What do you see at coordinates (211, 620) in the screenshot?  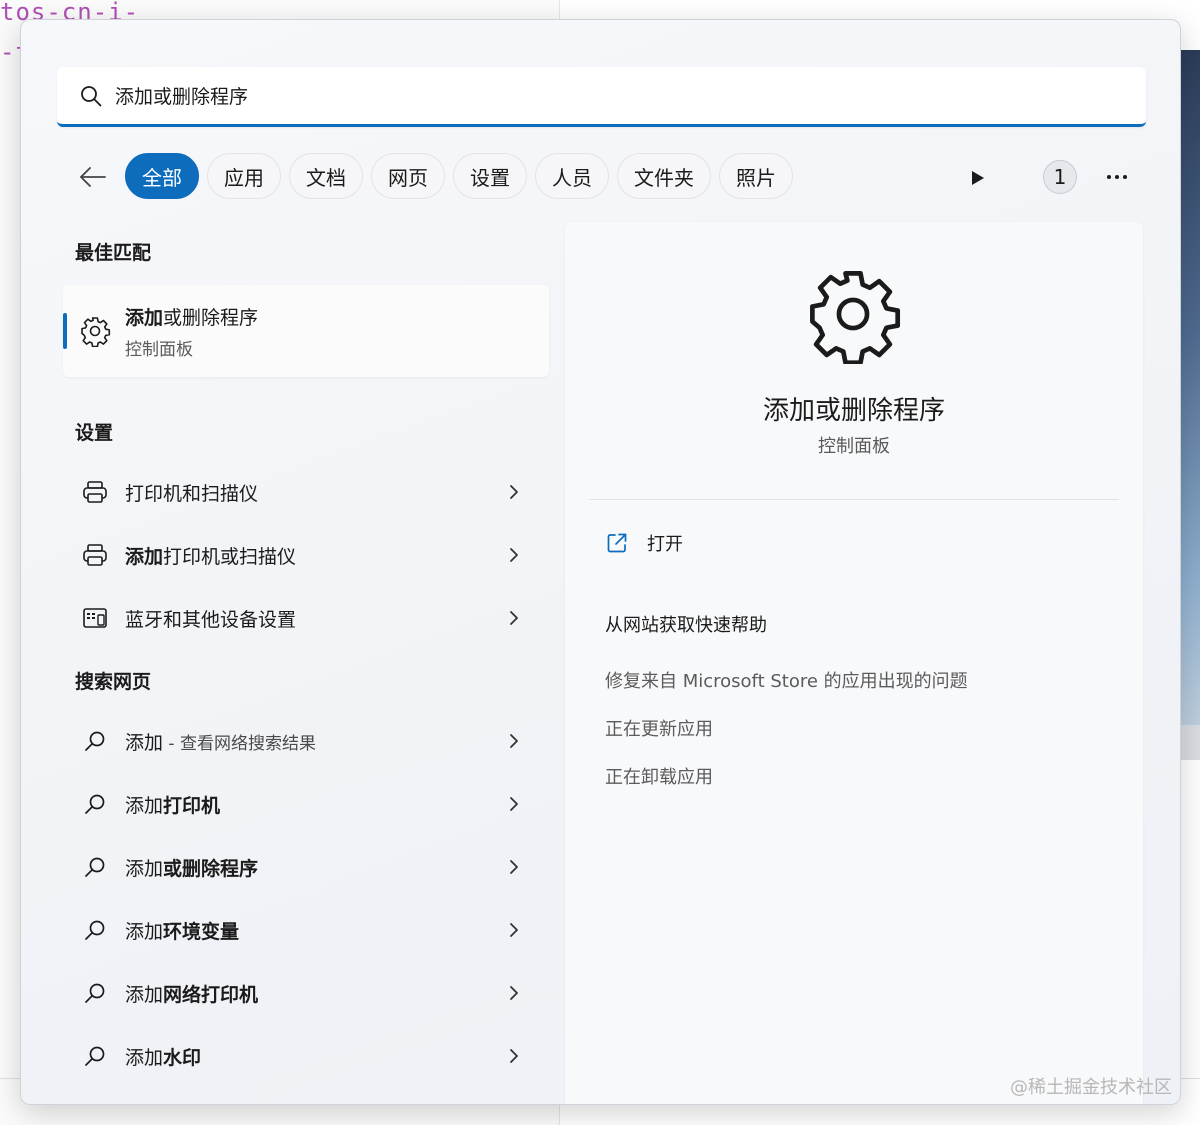 I see `settings-result-label: 蓝牙和其他设备设置` at bounding box center [211, 620].